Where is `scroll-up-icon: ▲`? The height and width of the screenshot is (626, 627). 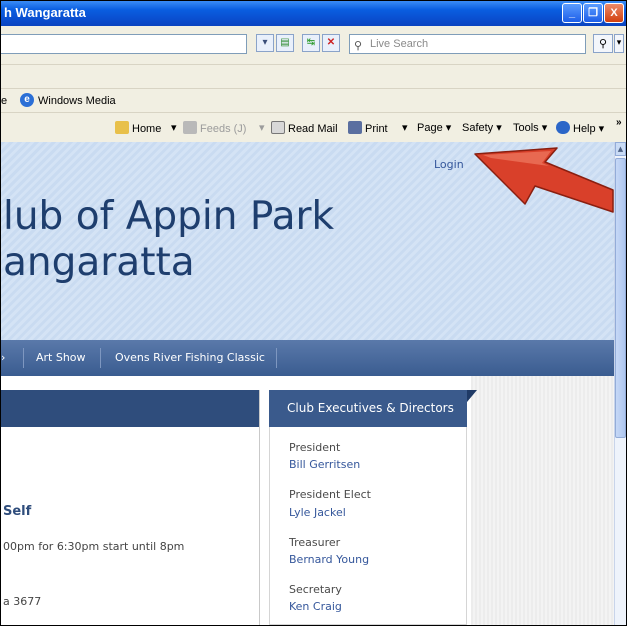
scroll-up-icon: ▲ is located at coordinates (620, 149).